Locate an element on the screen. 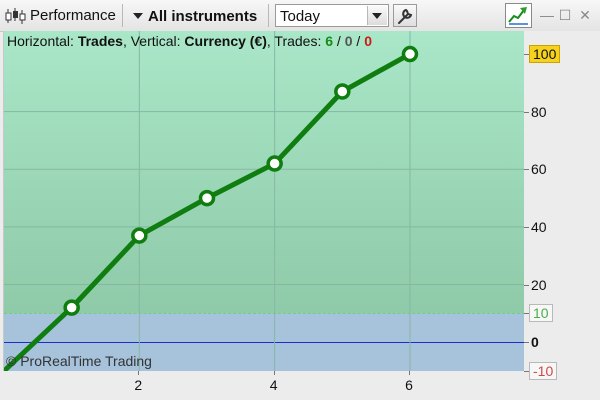 The width and height of the screenshot is (600, 400). y-tick-label: 80 is located at coordinates (539, 111).